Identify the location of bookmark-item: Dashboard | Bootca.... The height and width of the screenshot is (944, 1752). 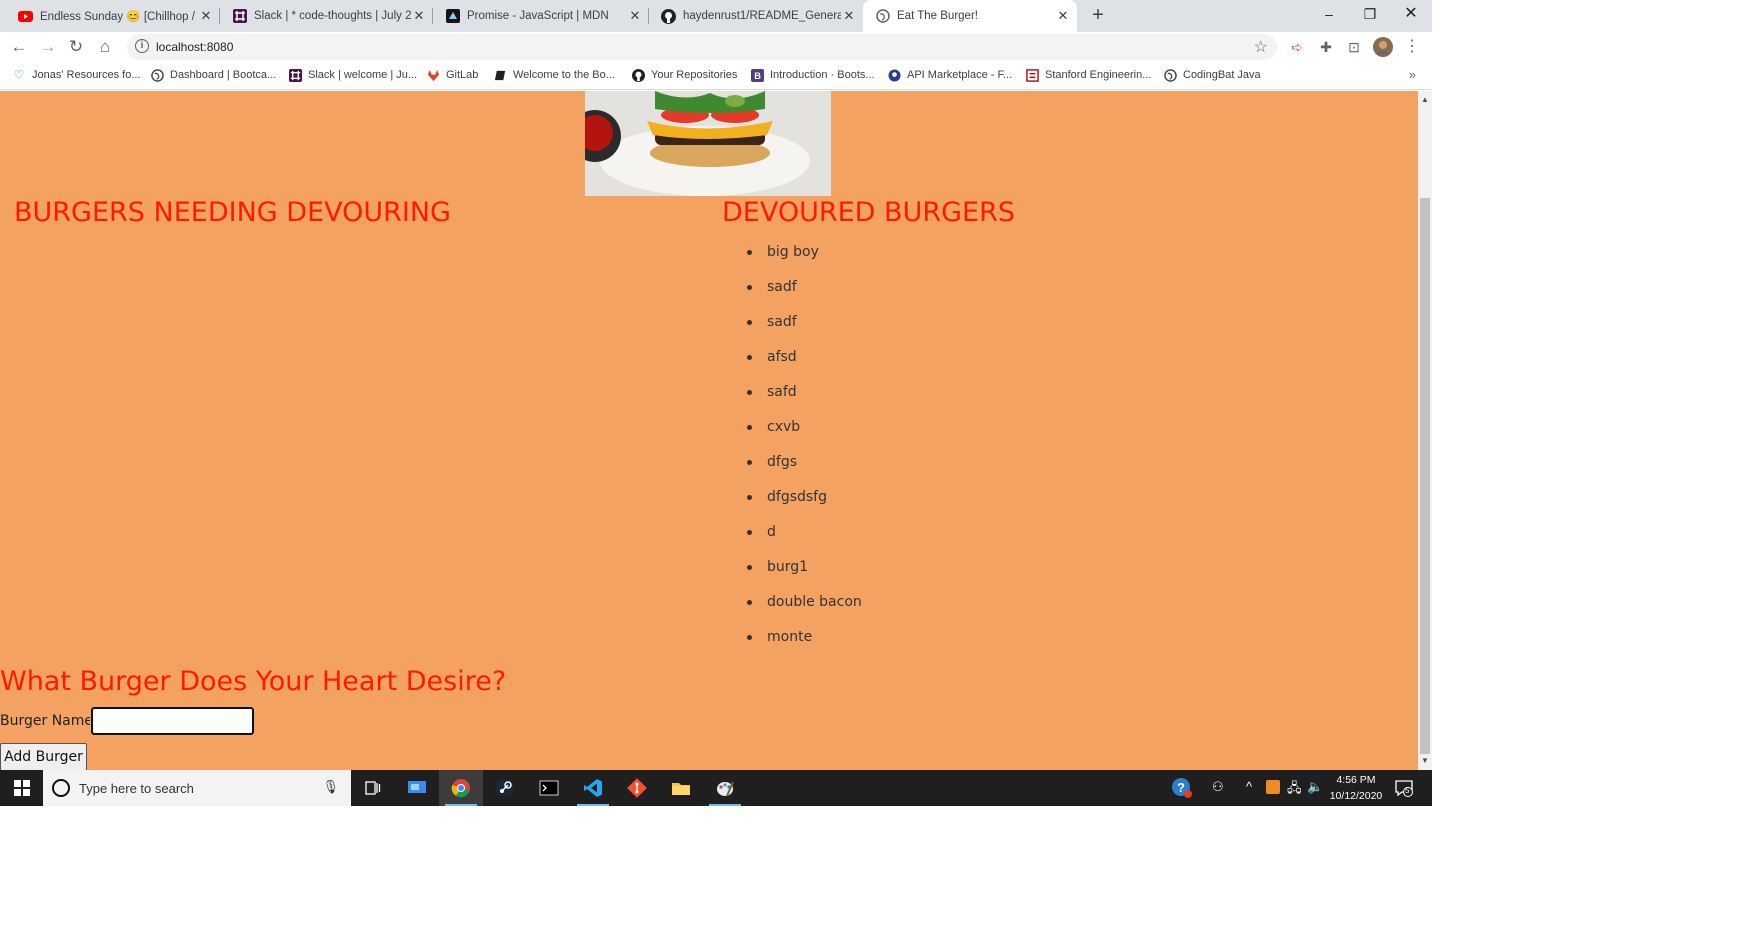
(213, 75).